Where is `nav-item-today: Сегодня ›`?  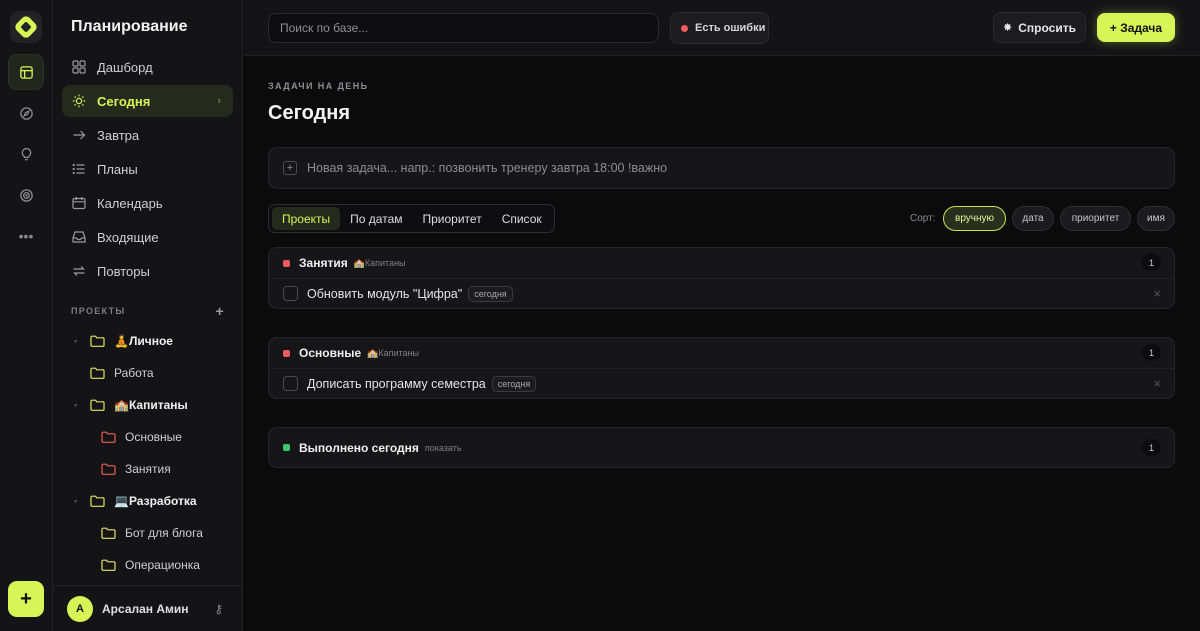 nav-item-today: Сегодня › is located at coordinates (147, 101).